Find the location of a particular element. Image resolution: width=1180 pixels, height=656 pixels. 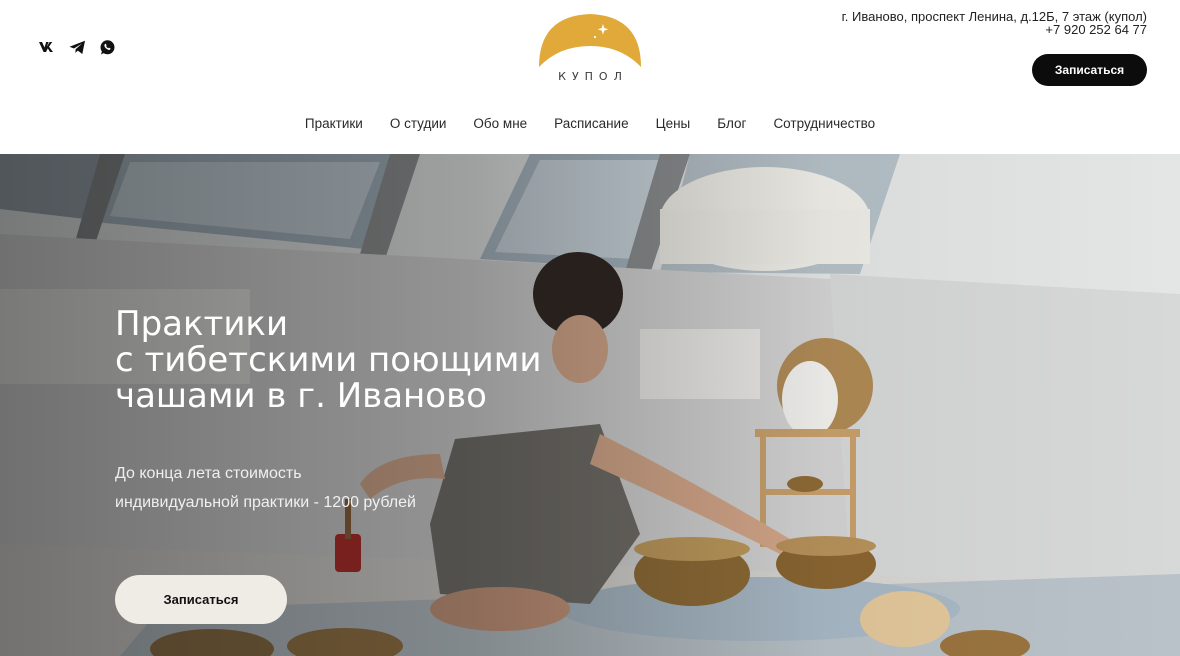

nav-item-about-me: Обо мне is located at coordinates (500, 123).